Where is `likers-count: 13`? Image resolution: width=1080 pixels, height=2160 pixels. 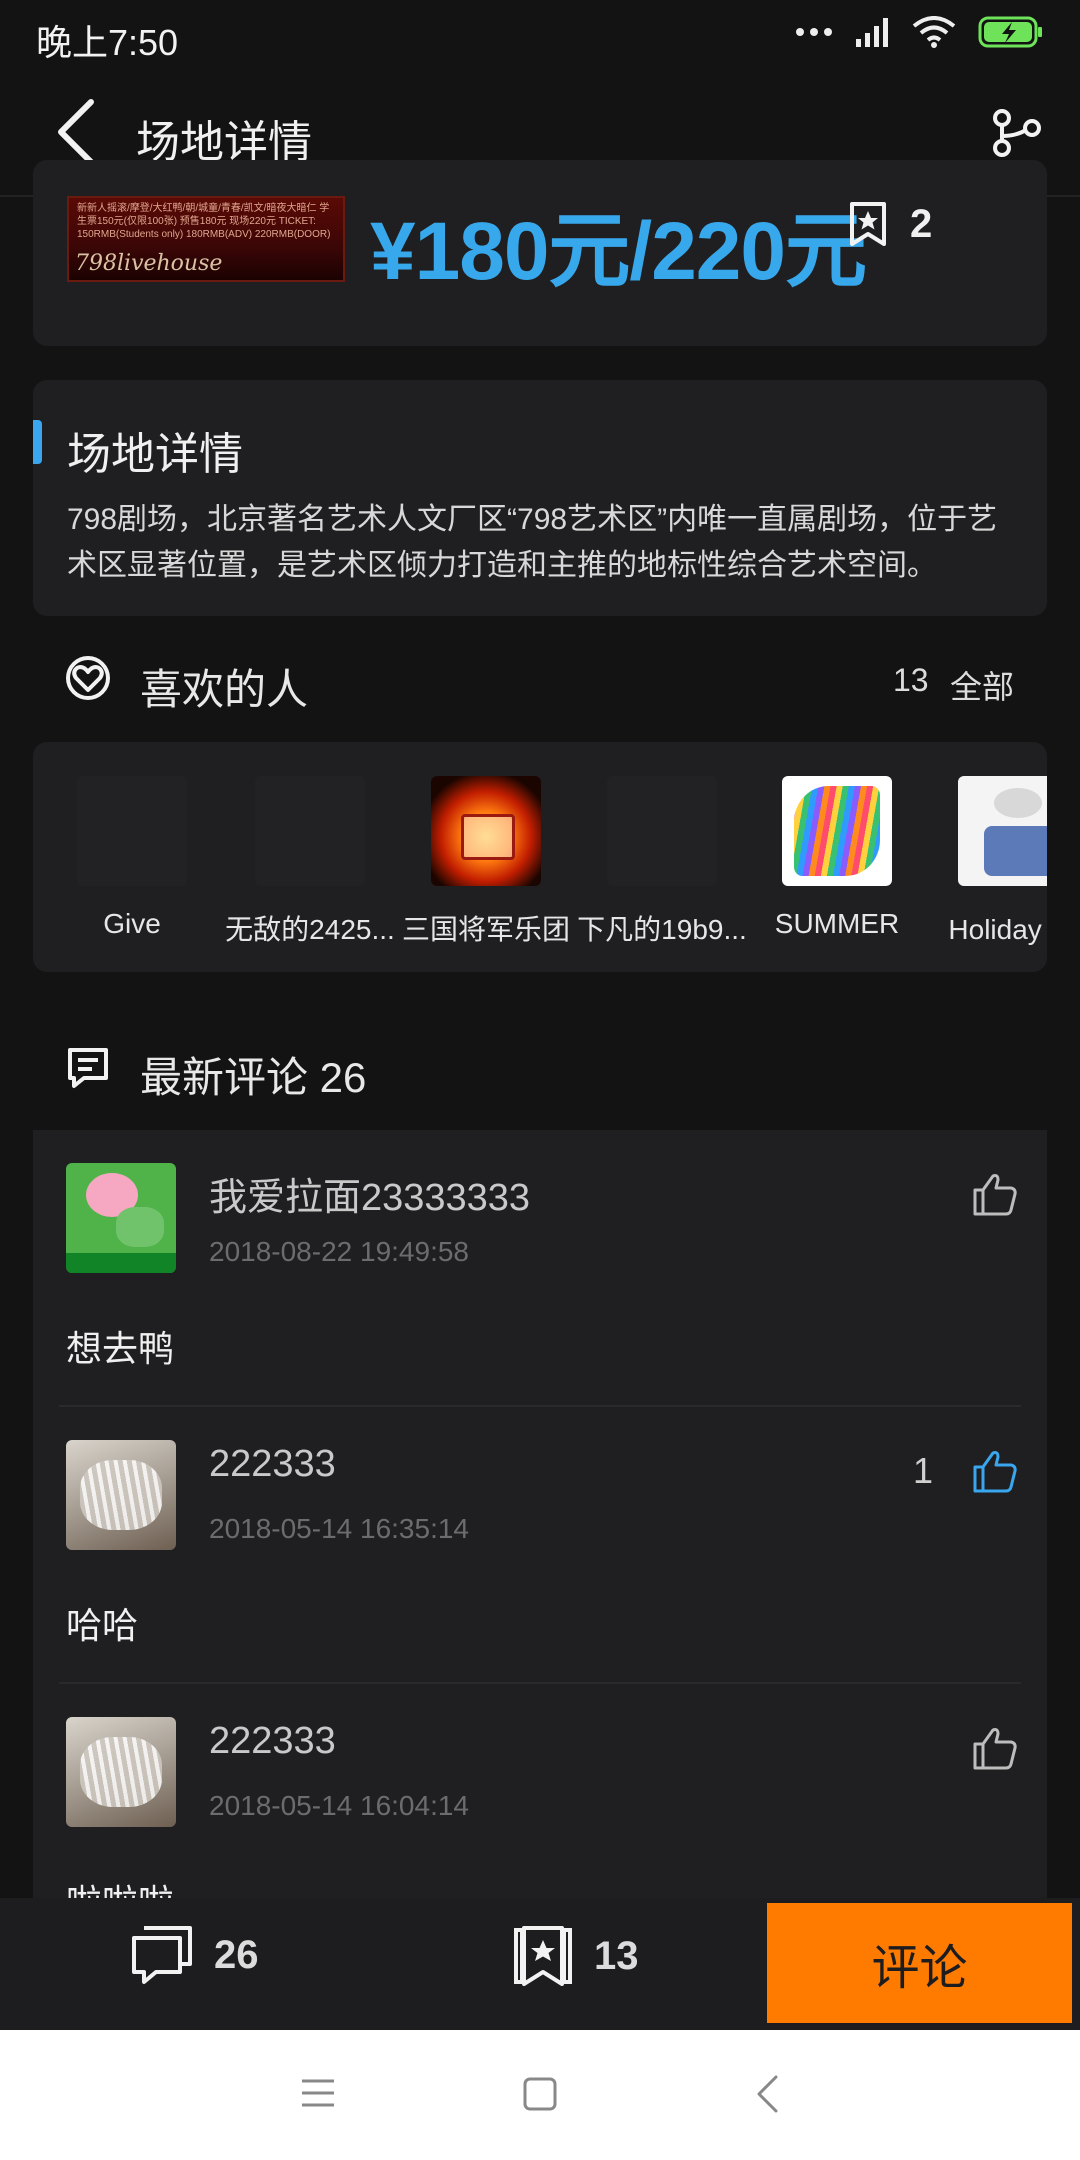
likers-count: 13 is located at coordinates (911, 680).